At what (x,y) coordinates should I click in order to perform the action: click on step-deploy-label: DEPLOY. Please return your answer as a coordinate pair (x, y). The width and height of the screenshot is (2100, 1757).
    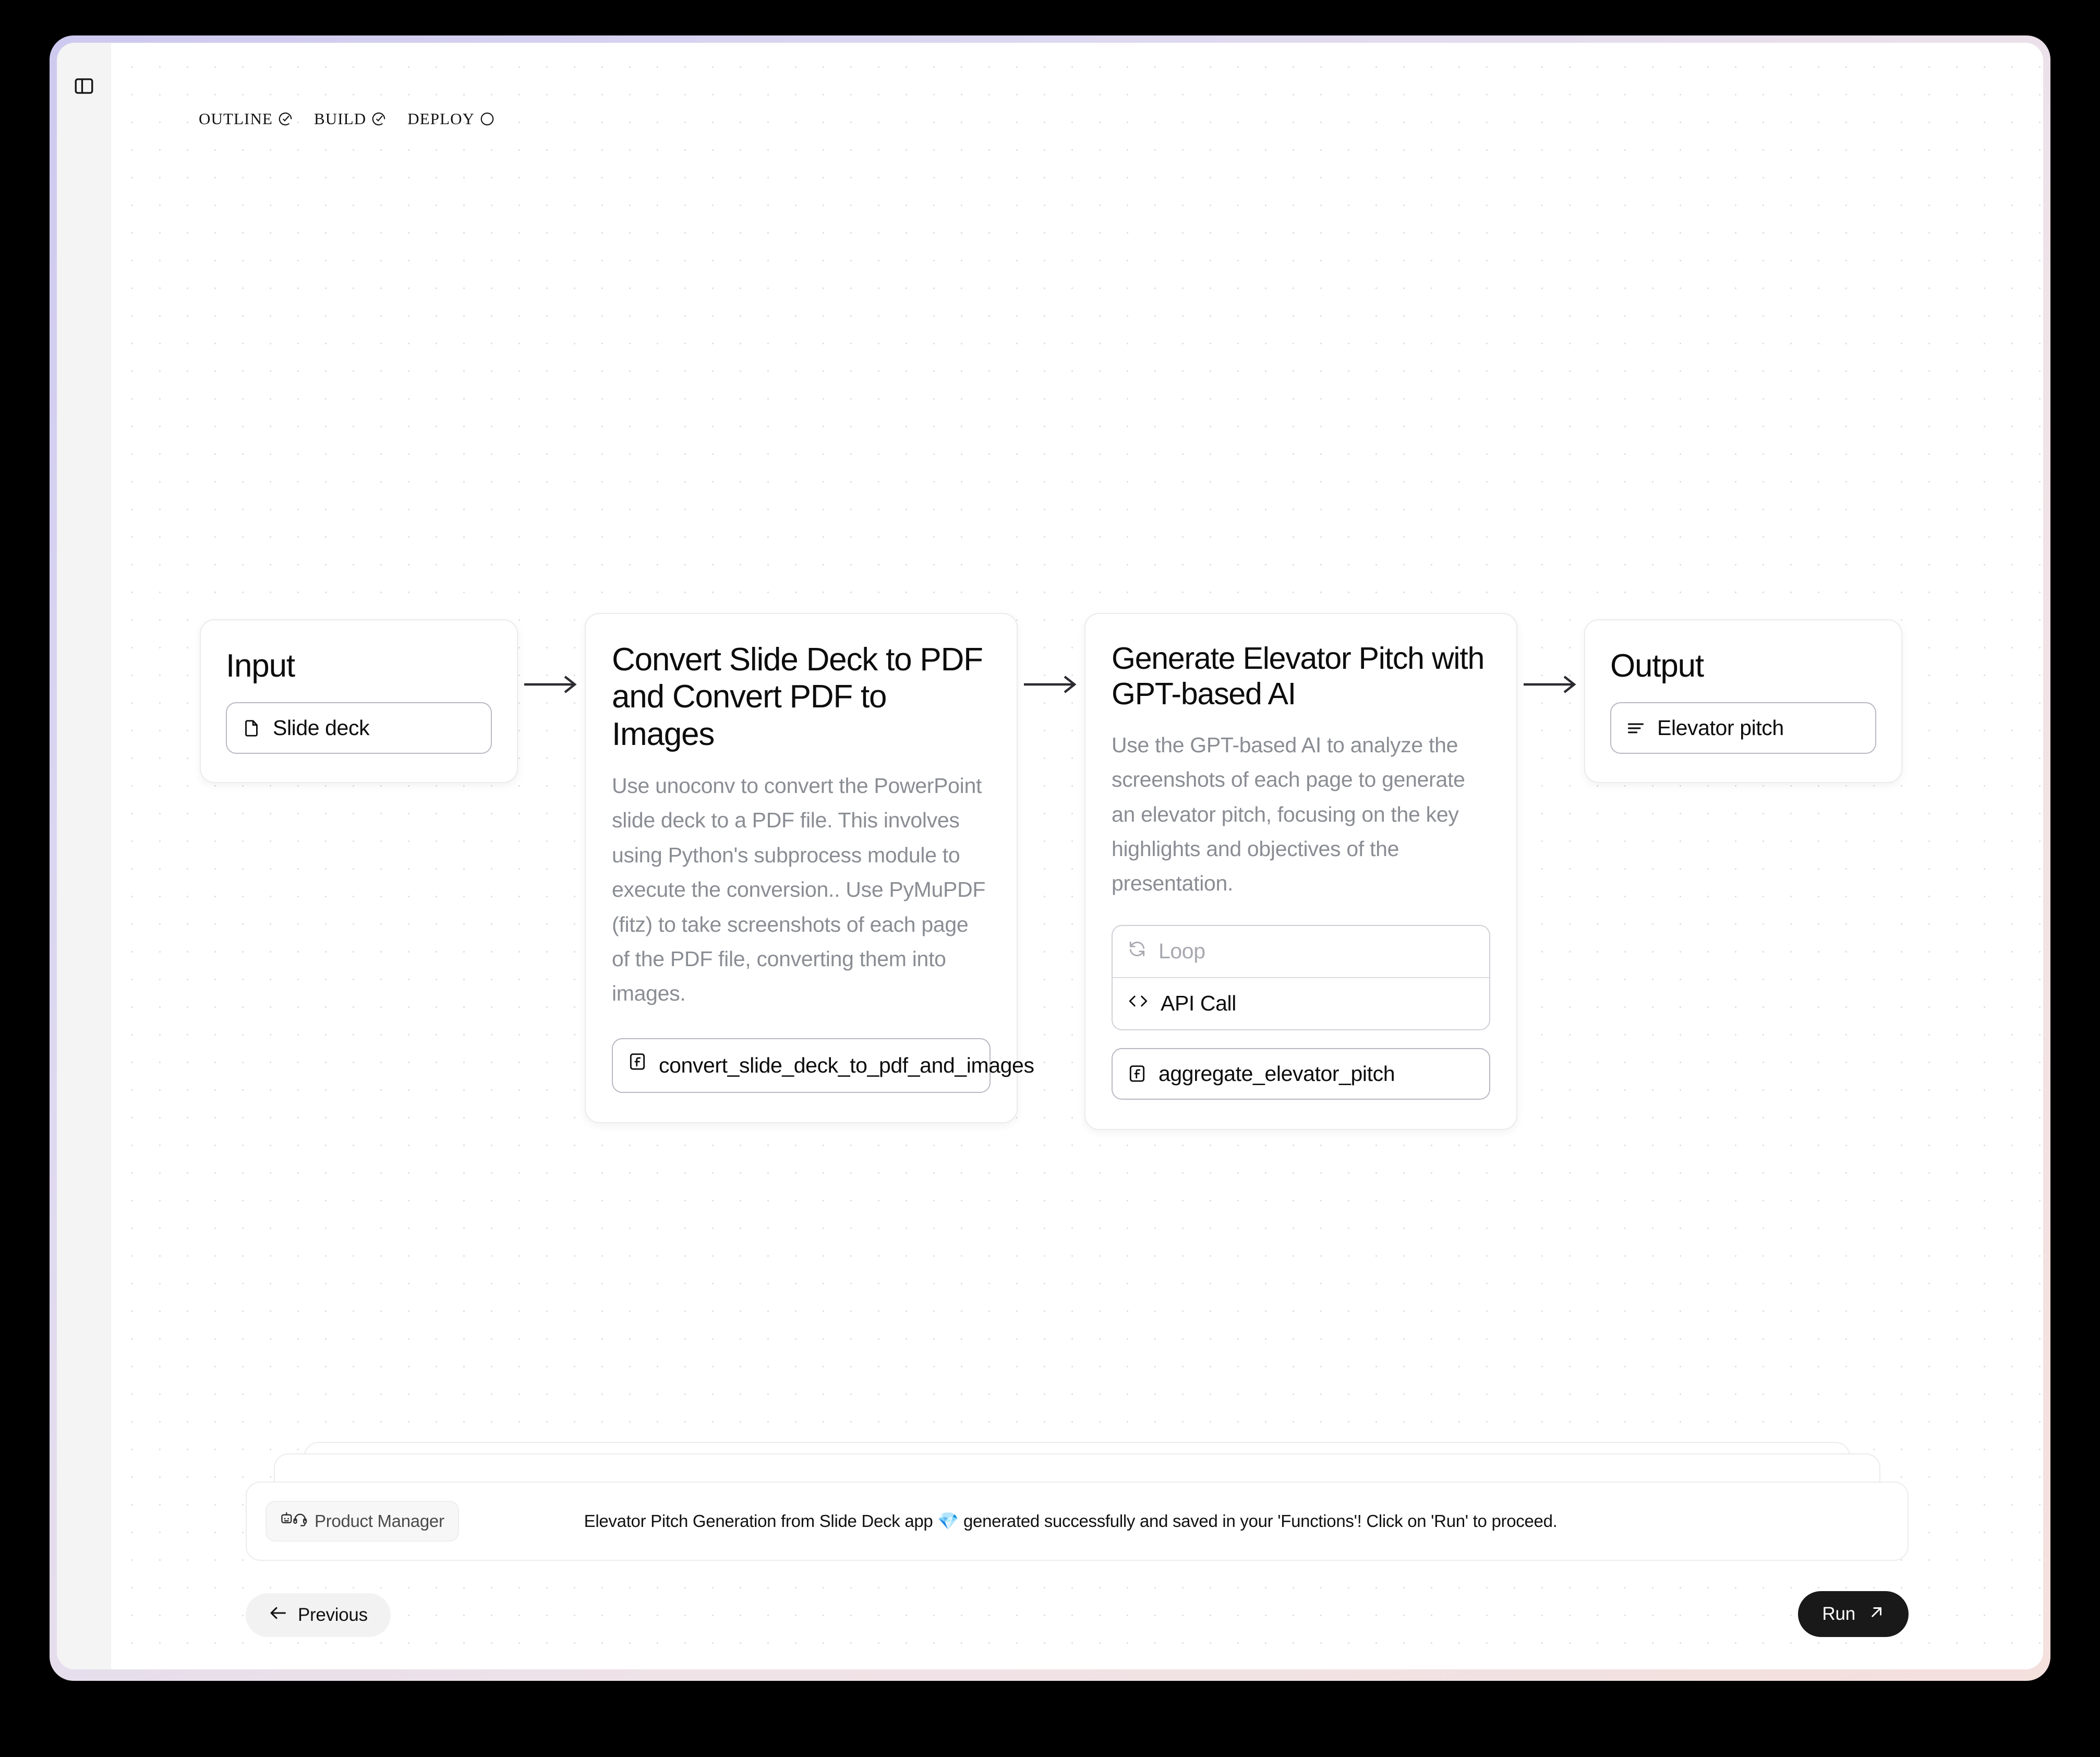
    Looking at the image, I should click on (441, 119).